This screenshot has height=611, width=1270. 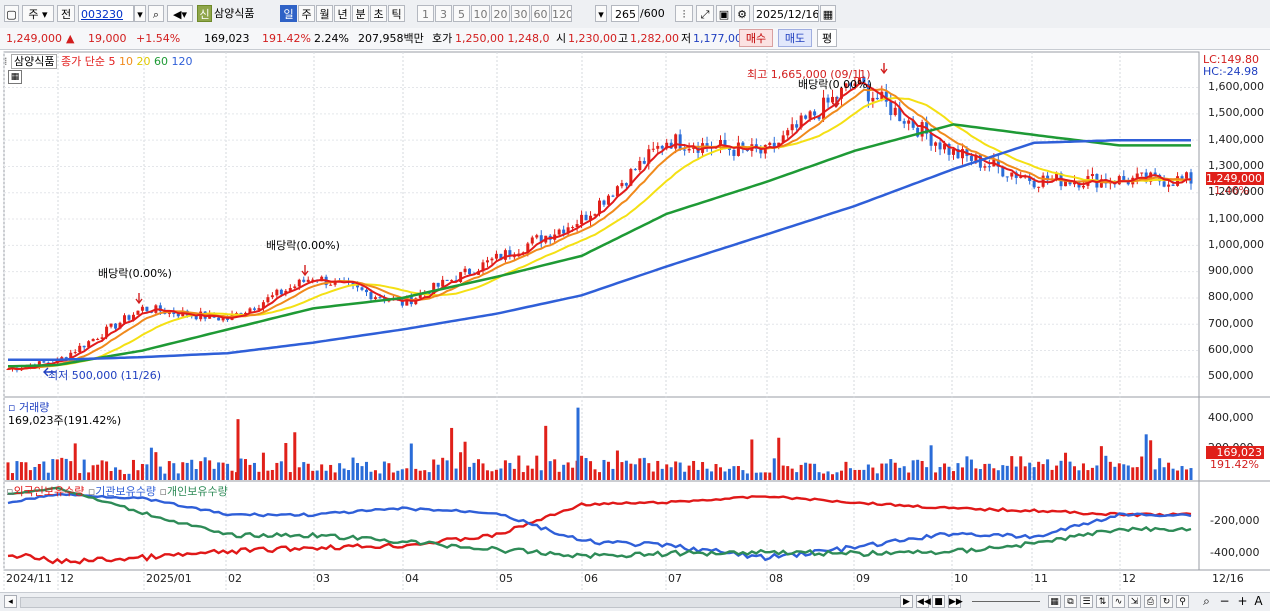 I want to click on print-icon: ⎙, so click(x=1150, y=601).